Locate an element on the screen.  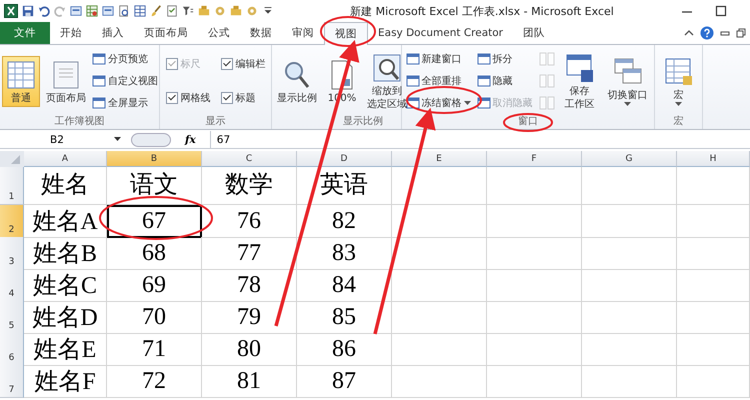
ribbon-button: 分页预览 is located at coordinates (125, 59).